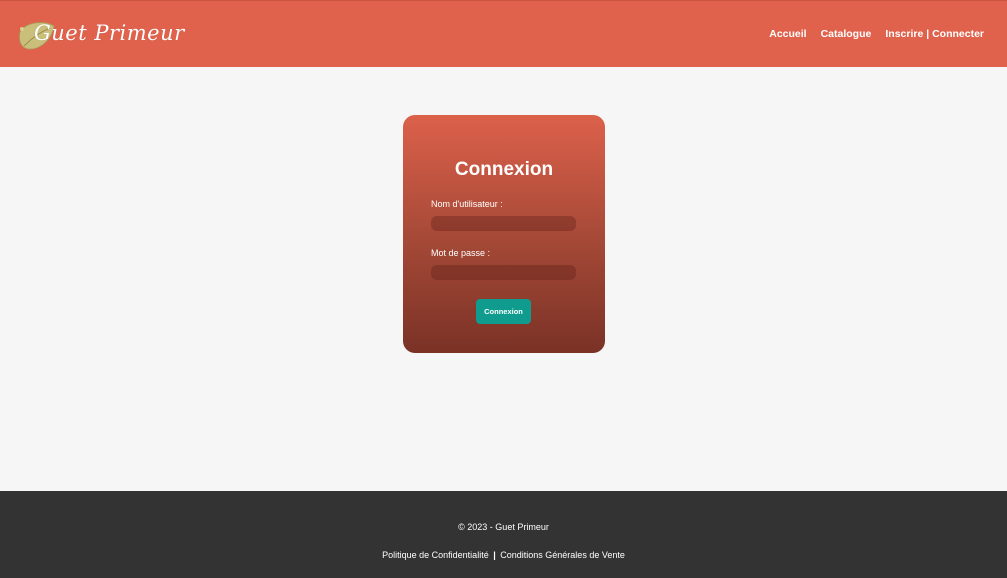  I want to click on site-logo: Guet Primeur, so click(100, 36).